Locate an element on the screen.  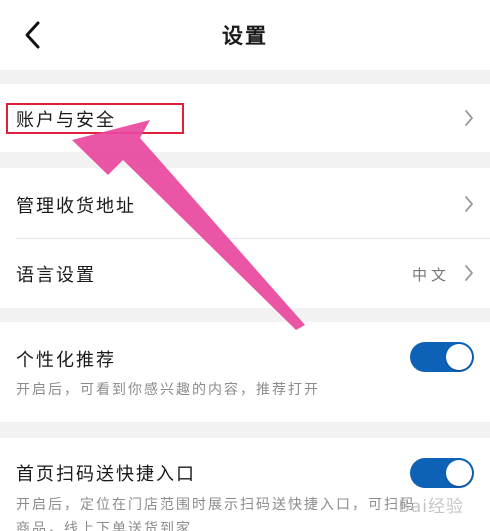
account-security-row: 账户与安全 is located at coordinates (245, 118).